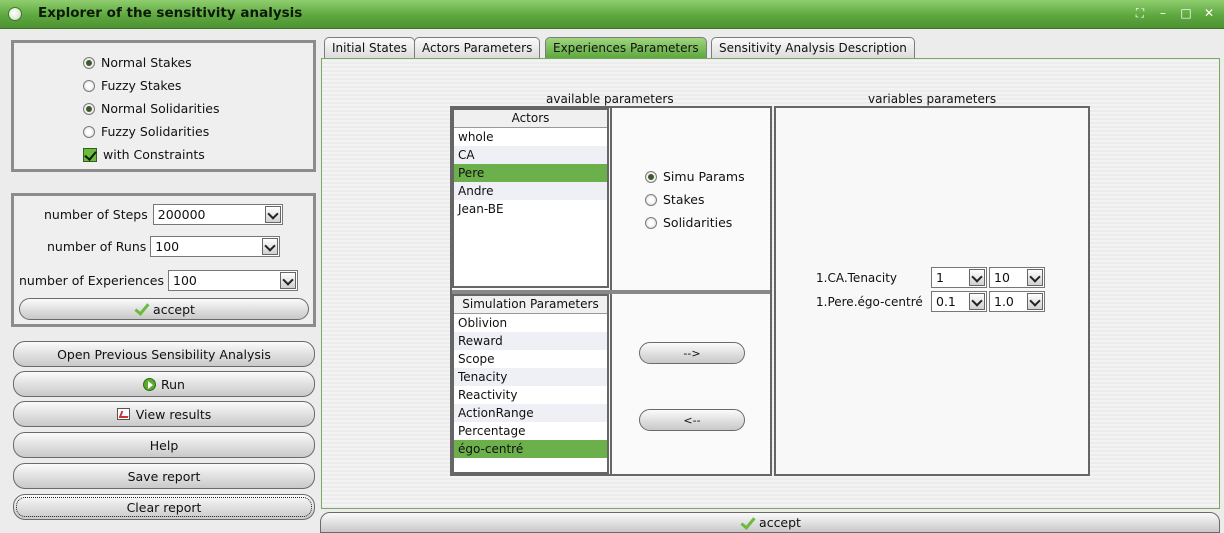 The width and height of the screenshot is (1224, 533). I want to click on view-results-button: View results, so click(164, 414).